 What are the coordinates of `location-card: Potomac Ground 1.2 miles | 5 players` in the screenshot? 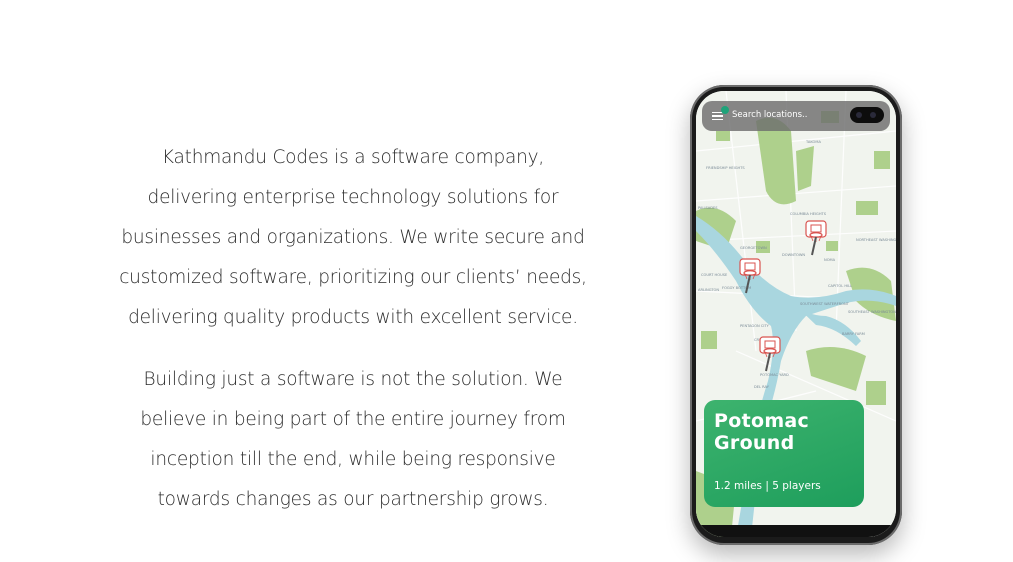 It's located at (784, 453).